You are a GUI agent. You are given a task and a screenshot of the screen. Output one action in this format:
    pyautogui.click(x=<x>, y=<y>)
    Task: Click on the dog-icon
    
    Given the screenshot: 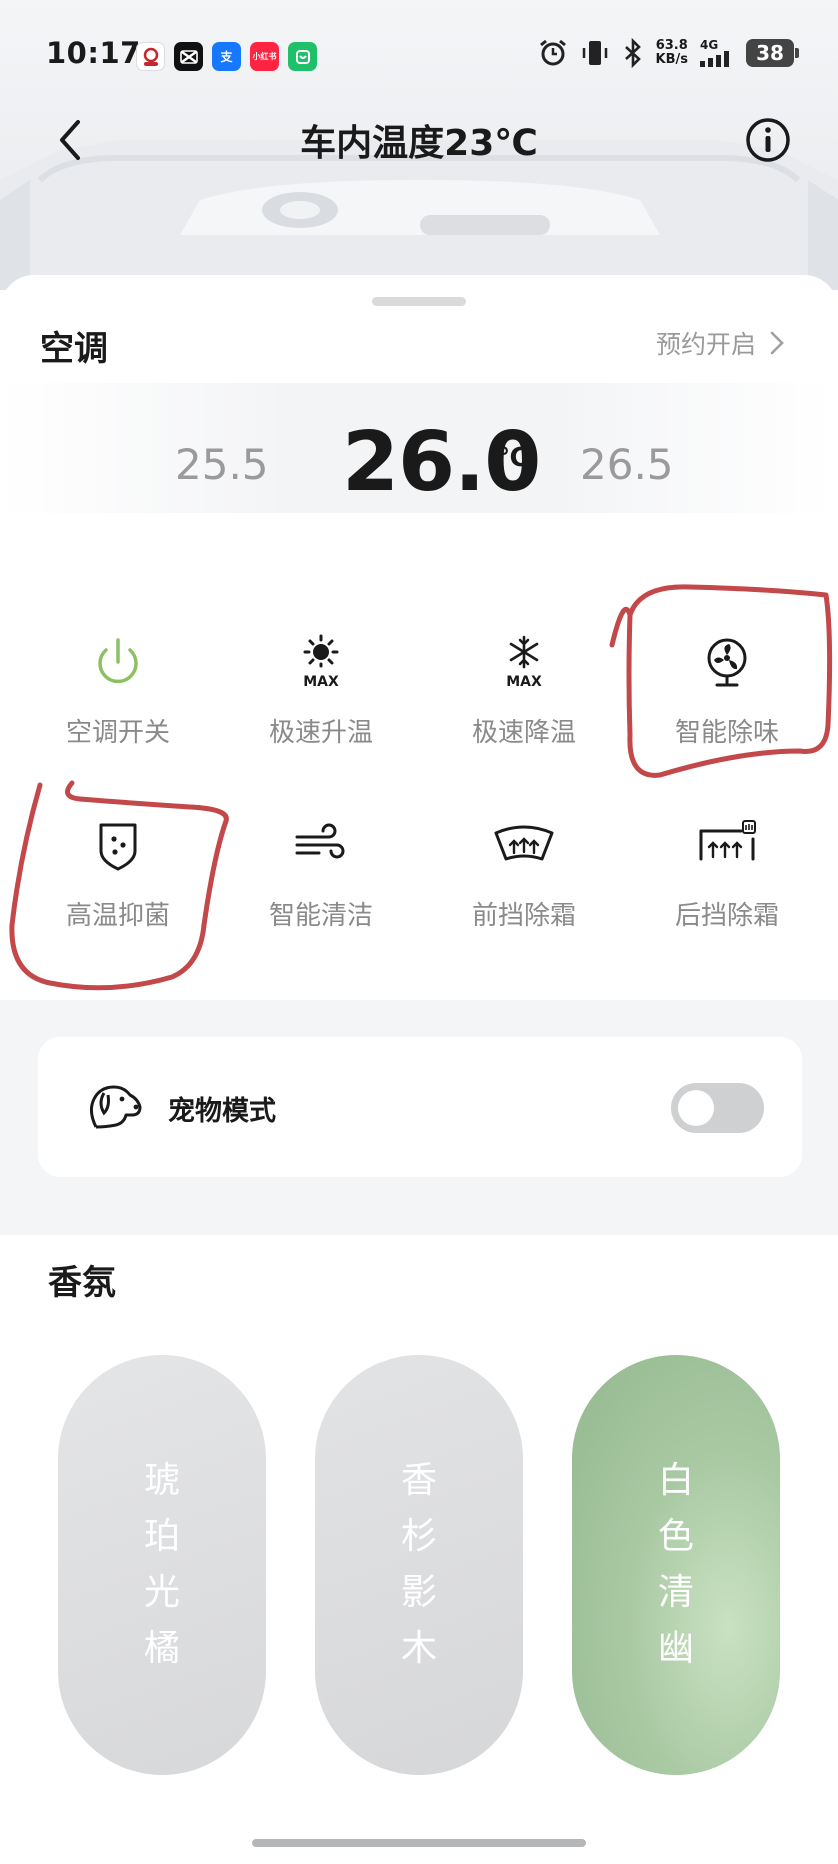 What is the action you would take?
    pyautogui.click(x=115, y=1107)
    